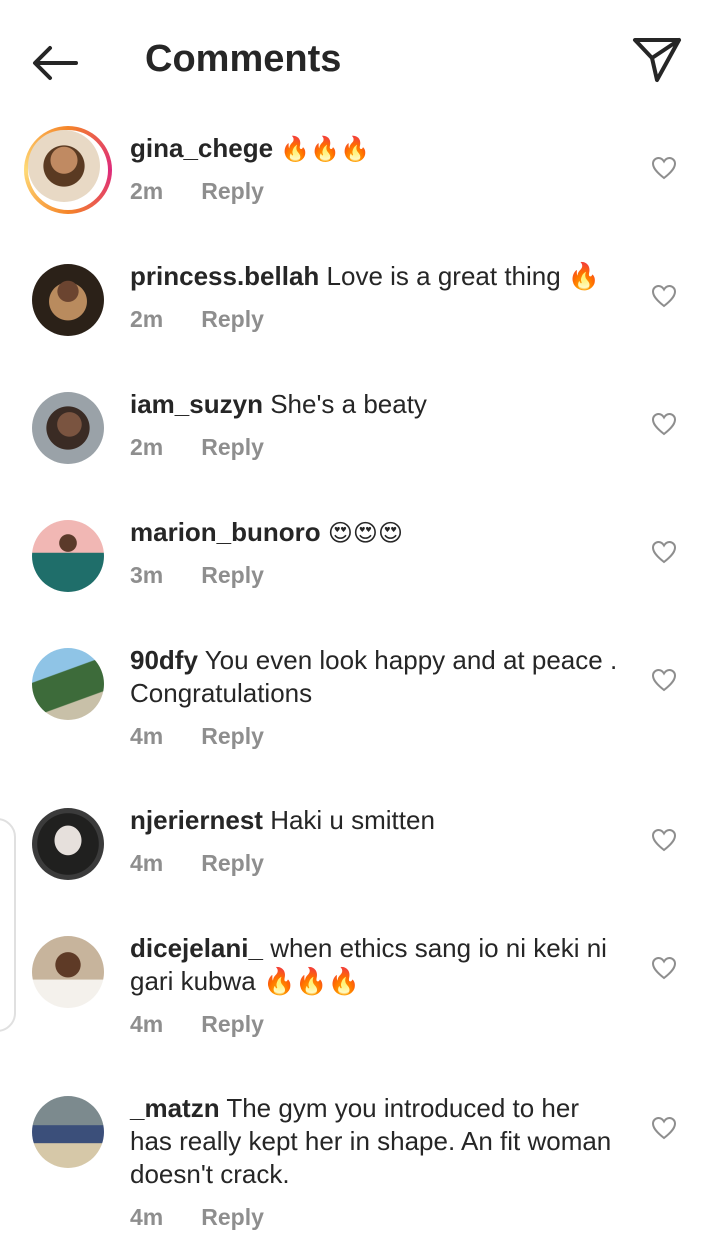 The image size is (720, 1237). What do you see at coordinates (225, 532) in the screenshot?
I see `comment-username: marion_bunoro` at bounding box center [225, 532].